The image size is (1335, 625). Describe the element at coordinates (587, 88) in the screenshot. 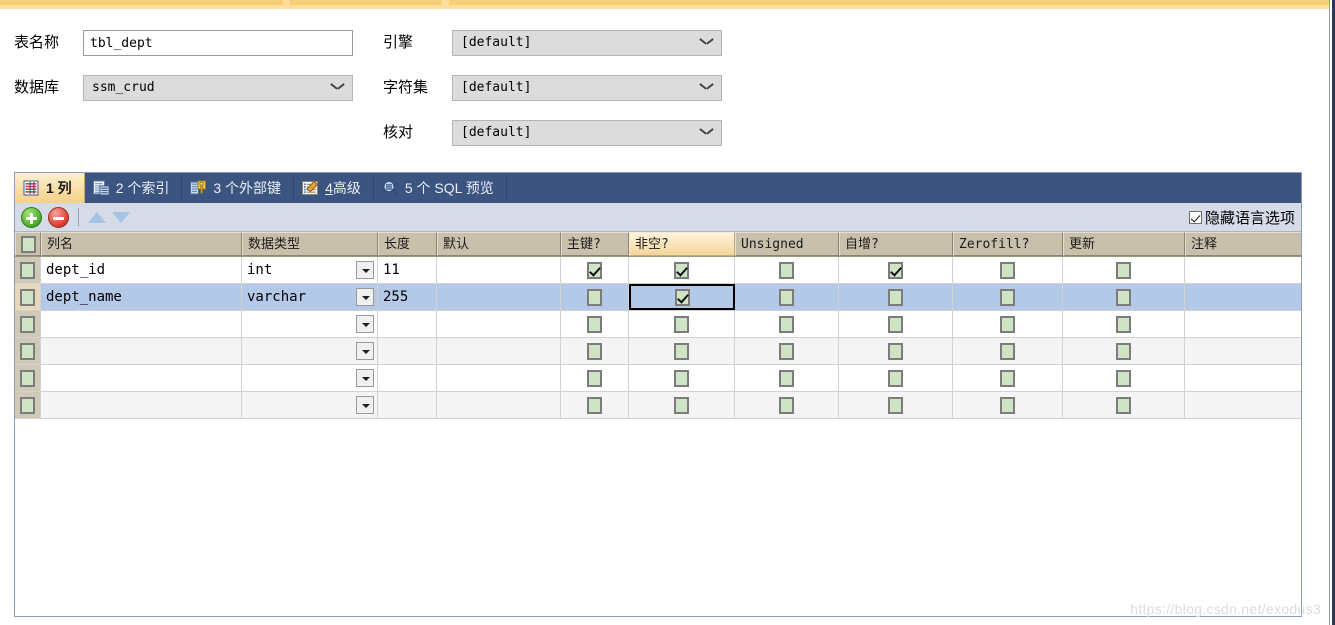

I see `charset-select: [default]` at that location.